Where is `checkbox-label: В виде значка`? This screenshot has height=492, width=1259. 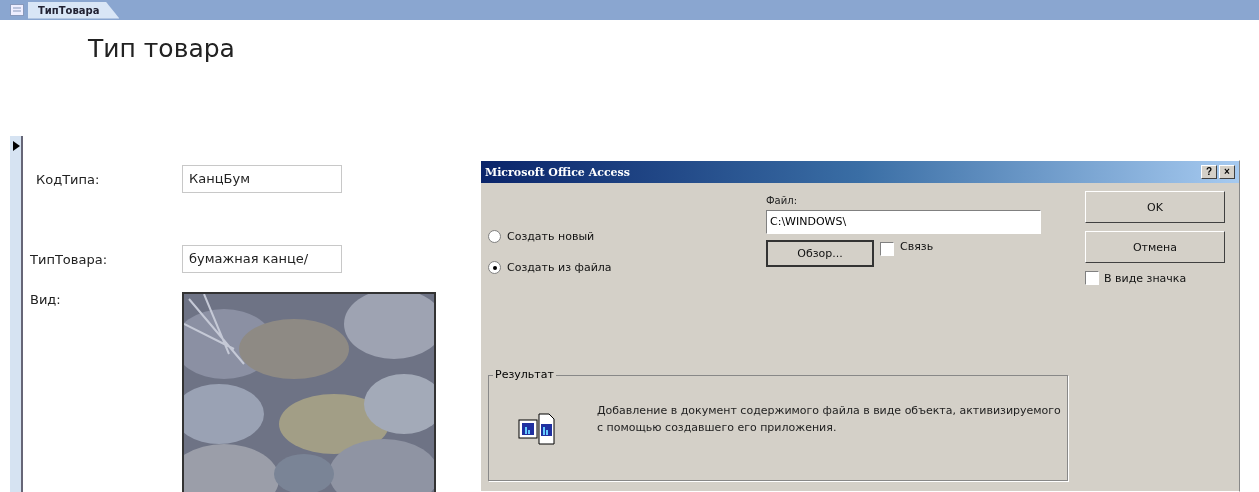
checkbox-label: В виде значка is located at coordinates (1145, 278).